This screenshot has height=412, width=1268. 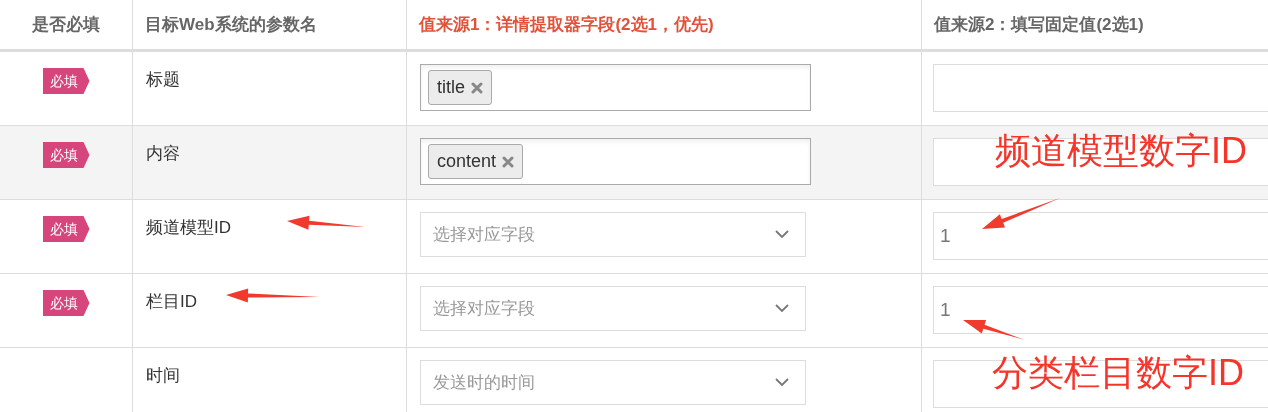 What do you see at coordinates (231, 24) in the screenshot?
I see `column-header: 目标Web系统的参数名` at bounding box center [231, 24].